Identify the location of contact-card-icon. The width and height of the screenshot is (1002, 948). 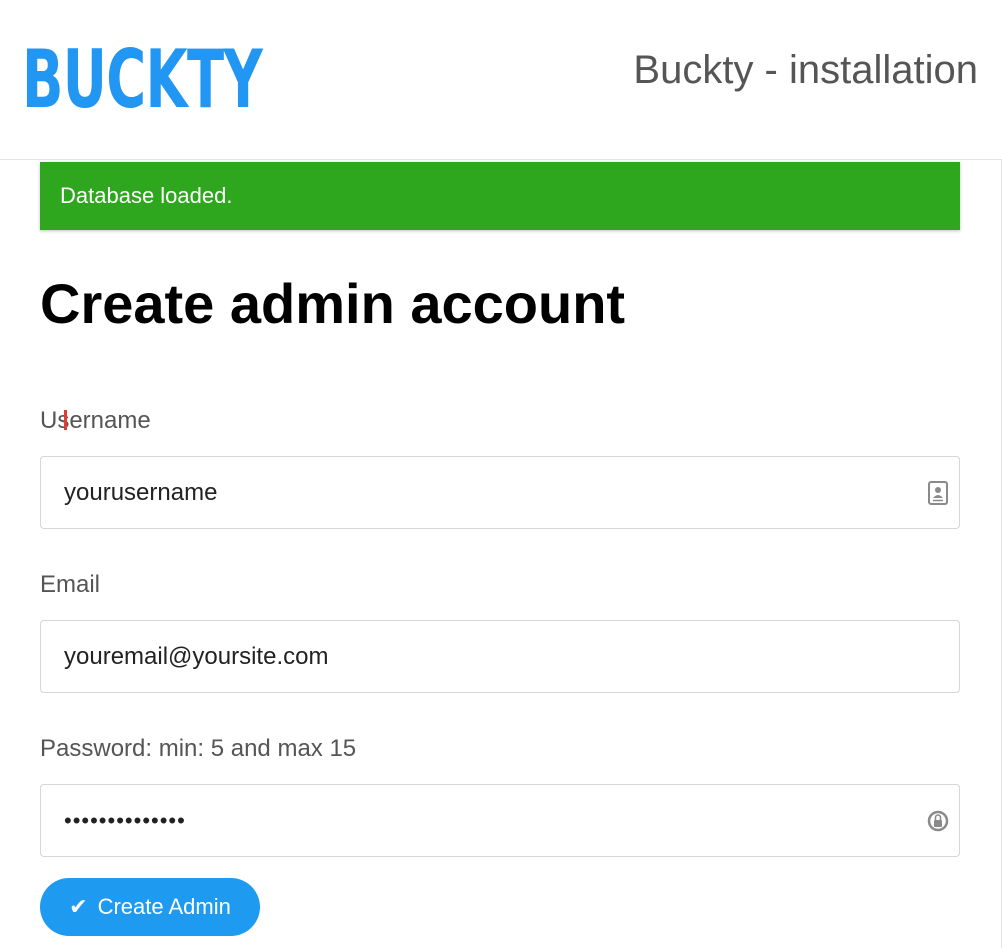
(938, 493).